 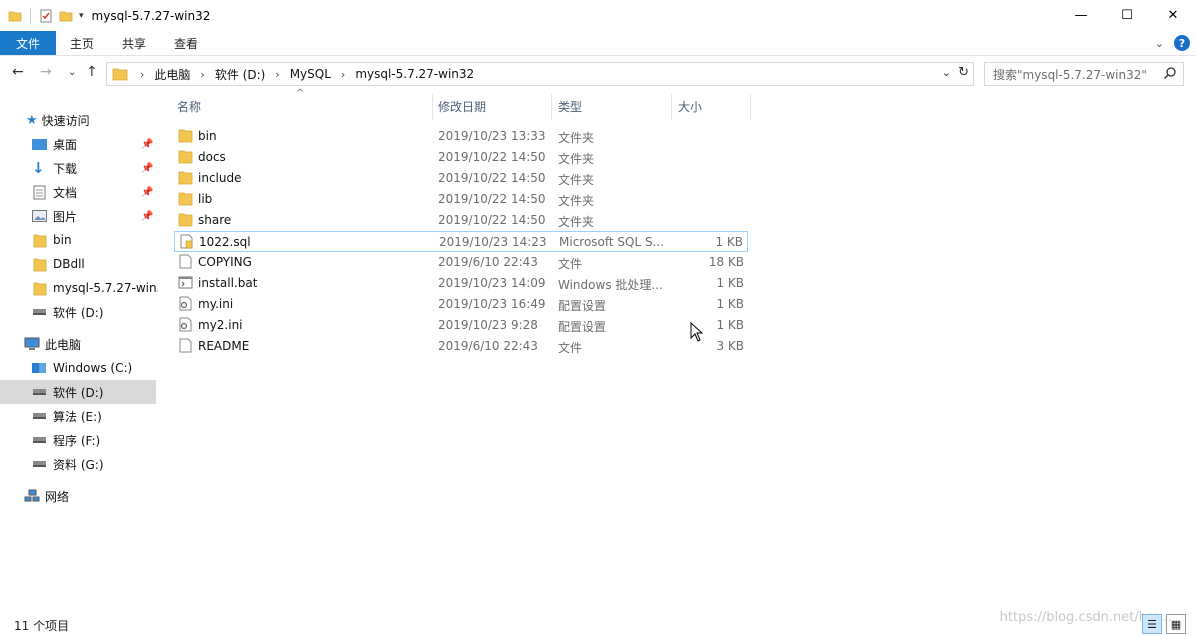 I want to click on file-row-copying: COPYING 2019/6/10 22:43 文件 18 KB, so click(x=461, y=262).